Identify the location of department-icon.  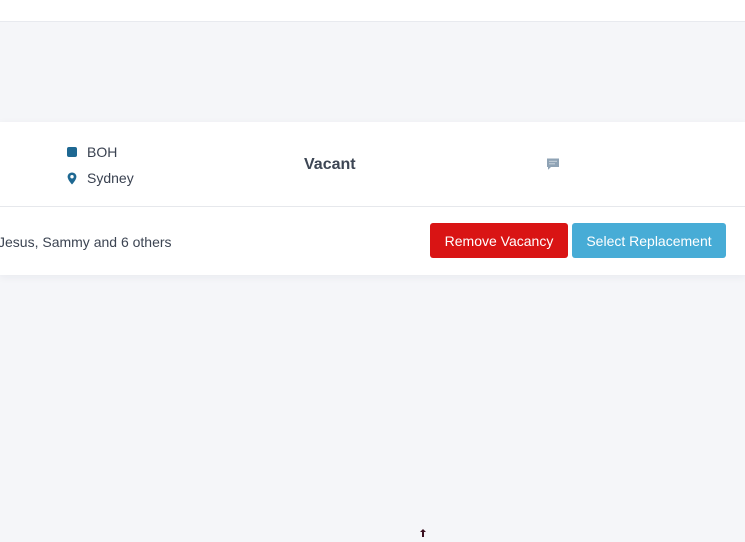
(71, 152).